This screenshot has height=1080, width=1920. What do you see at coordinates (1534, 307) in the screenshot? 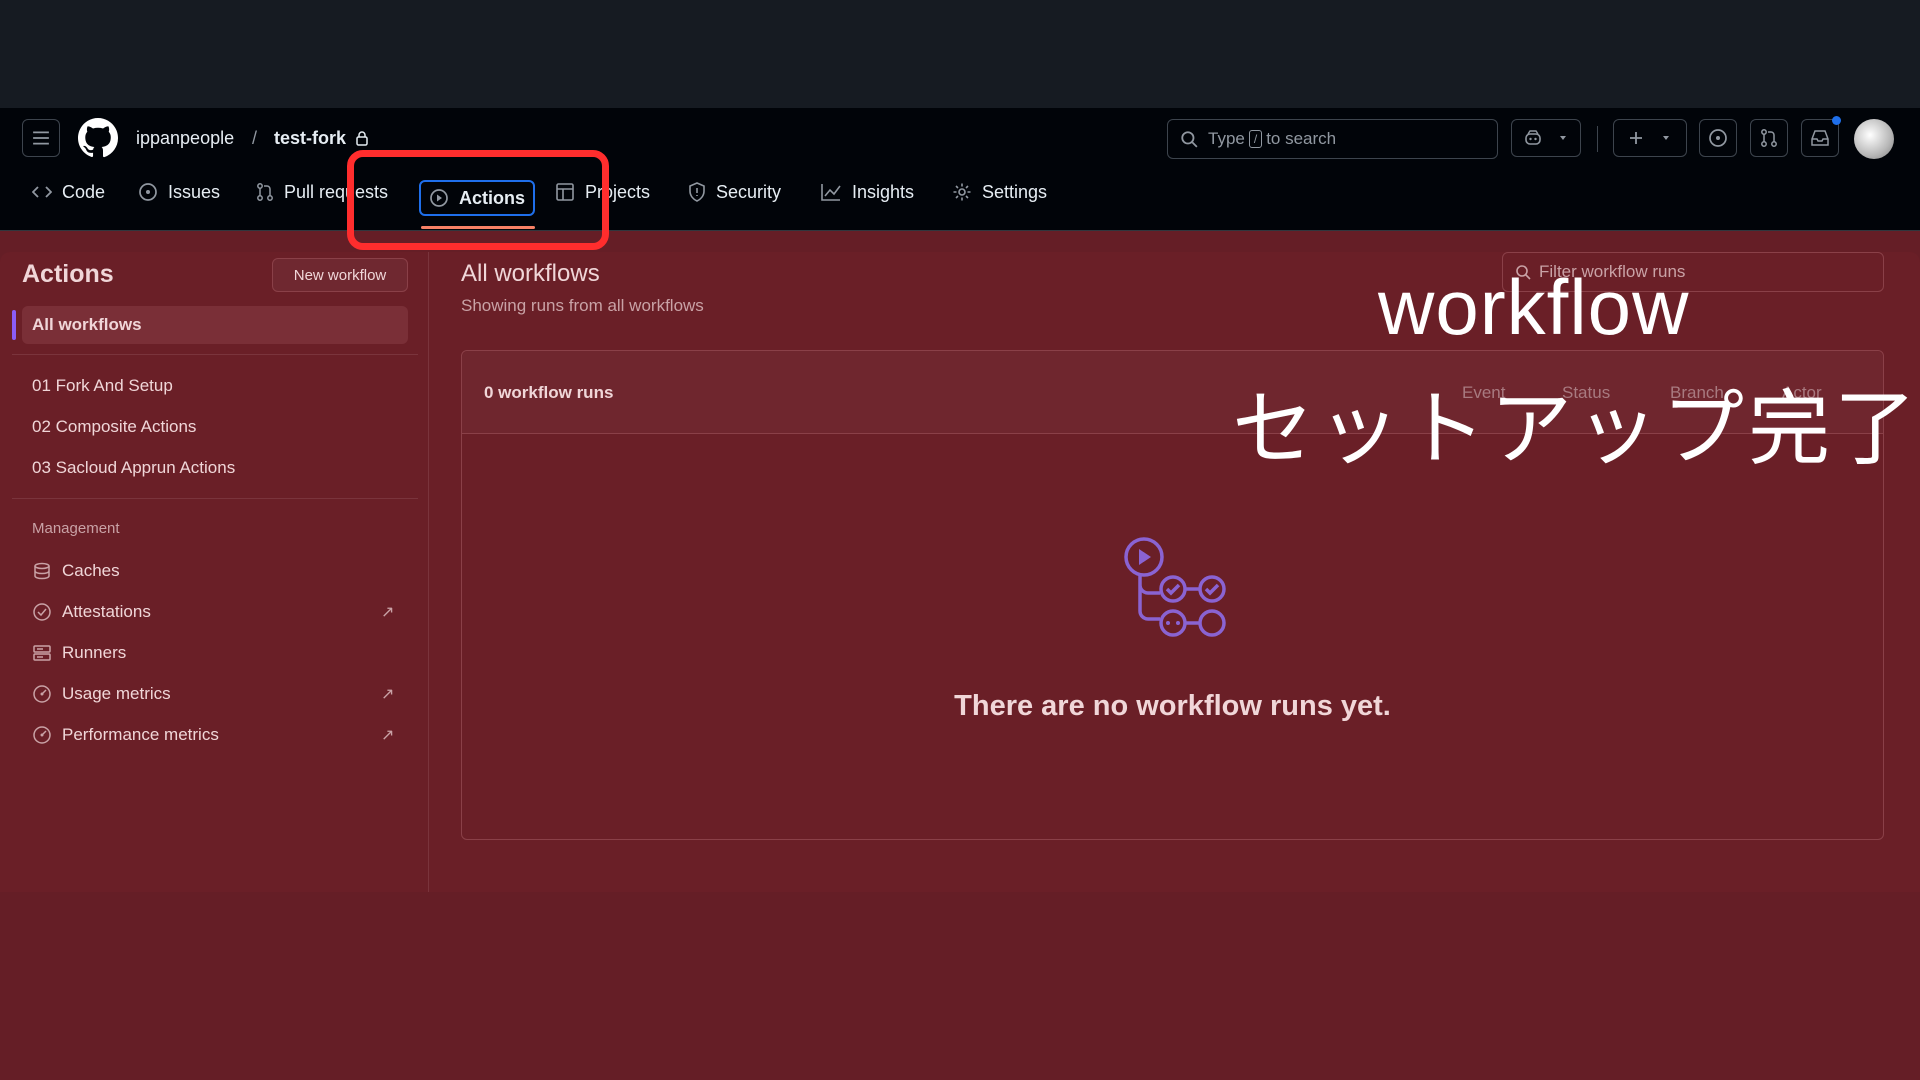
I see `overlay-caption-line1: workflow` at bounding box center [1534, 307].